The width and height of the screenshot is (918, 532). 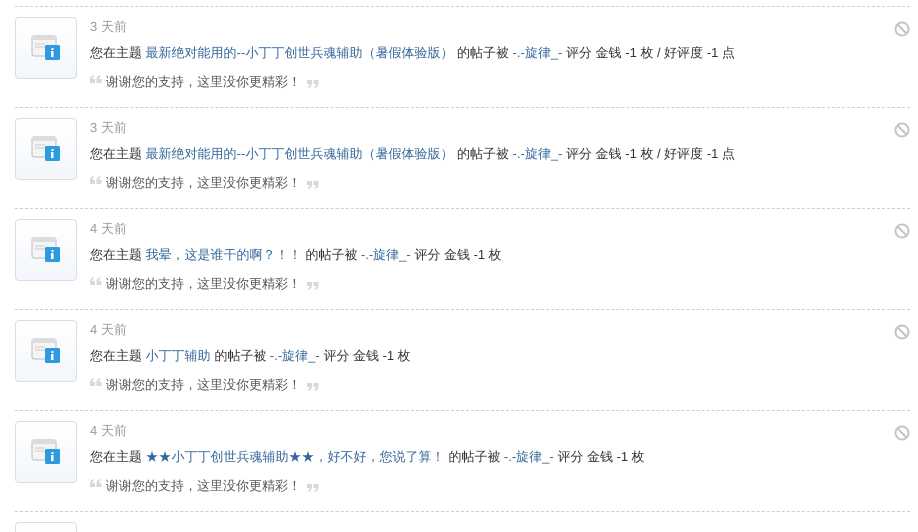 I want to click on notice-text: 您在主题 我晕，这是谁干的啊？！！ 的帖子被 -.-旋律_- 评分 金钱 -1 枚, so click(x=296, y=255).